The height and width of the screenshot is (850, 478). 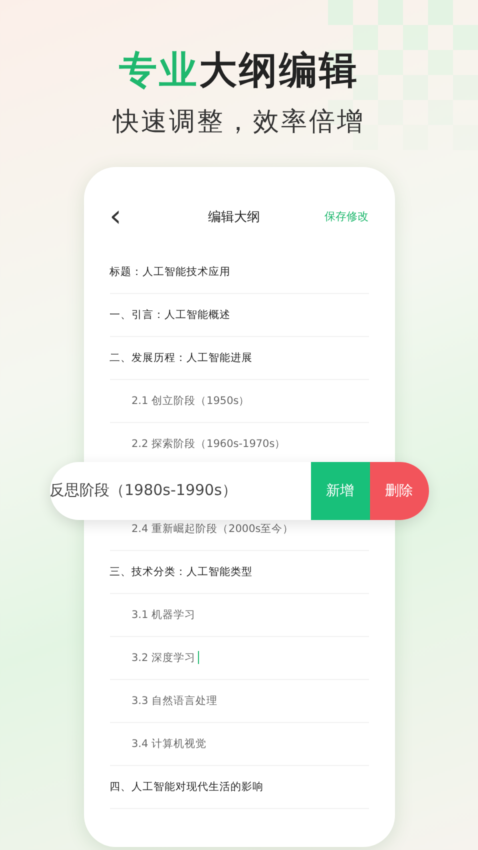 I want to click on outline-item: 3.1 机器学习, so click(x=164, y=615).